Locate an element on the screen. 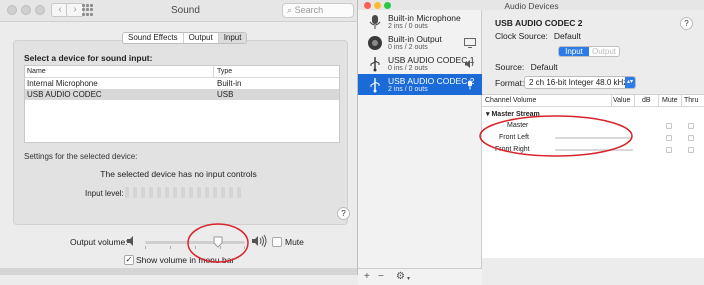  search-input: ⌕ Search is located at coordinates (318, 10).